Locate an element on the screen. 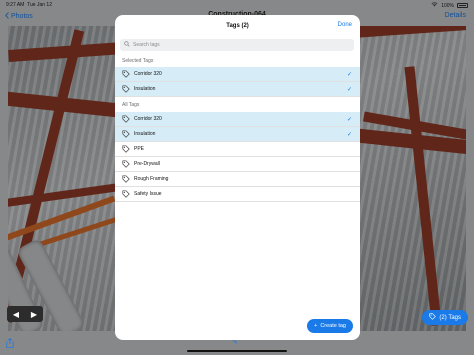 This screenshot has width=474, height=355. tag-label: Rough Framing is located at coordinates (151, 179).